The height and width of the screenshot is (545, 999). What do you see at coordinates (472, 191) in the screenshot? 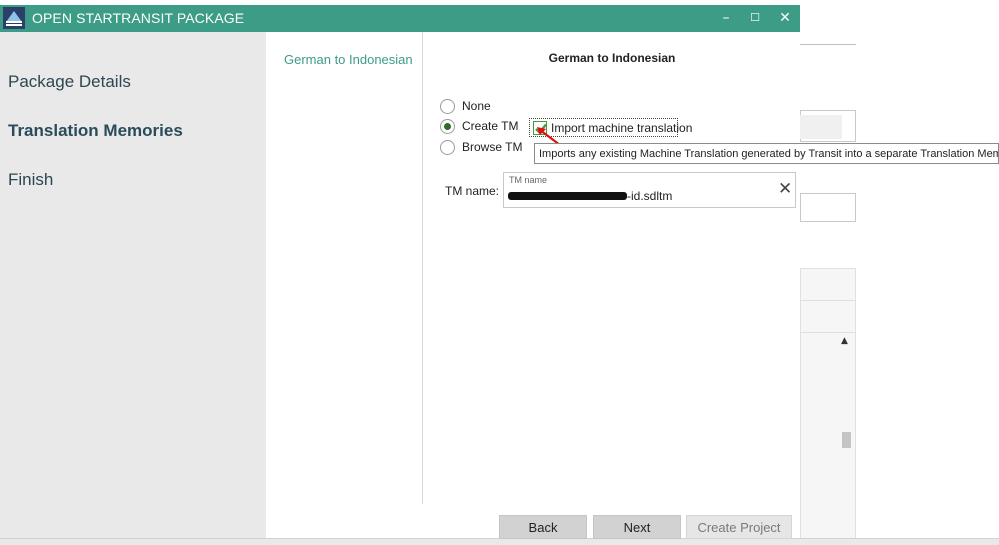
I see `tm-name-label: TM name:` at bounding box center [472, 191].